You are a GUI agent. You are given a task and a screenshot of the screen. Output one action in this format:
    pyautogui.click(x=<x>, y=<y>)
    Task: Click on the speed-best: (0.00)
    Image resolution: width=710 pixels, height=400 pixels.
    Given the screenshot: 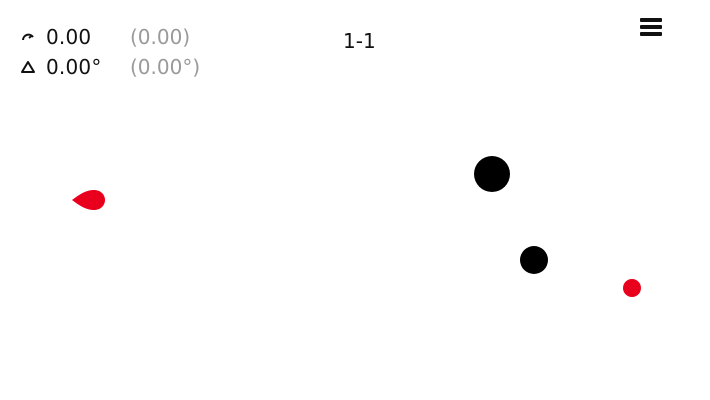 What is the action you would take?
    pyautogui.click(x=160, y=37)
    